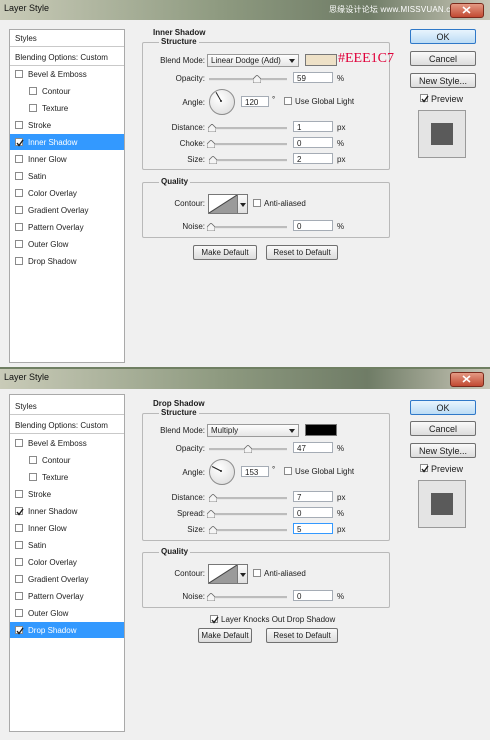  I want to click on opacity-input: 47, so click(313, 447).